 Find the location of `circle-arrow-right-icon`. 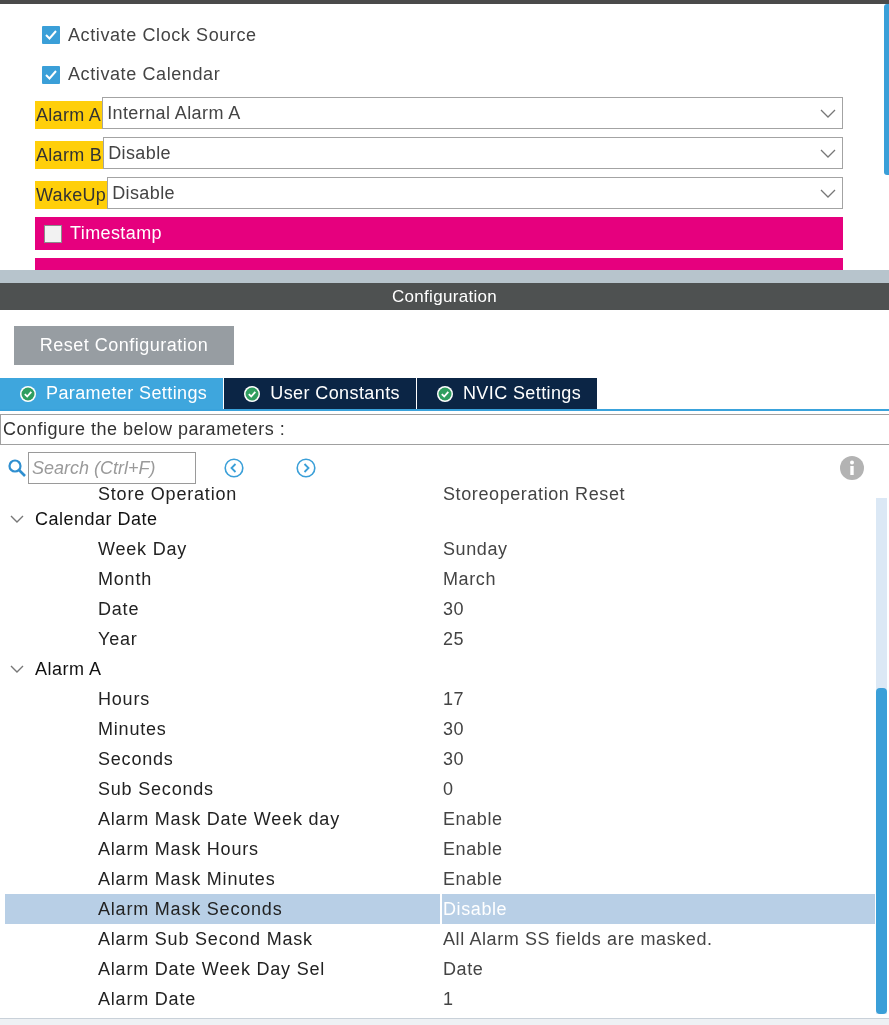

circle-arrow-right-icon is located at coordinates (306, 468).